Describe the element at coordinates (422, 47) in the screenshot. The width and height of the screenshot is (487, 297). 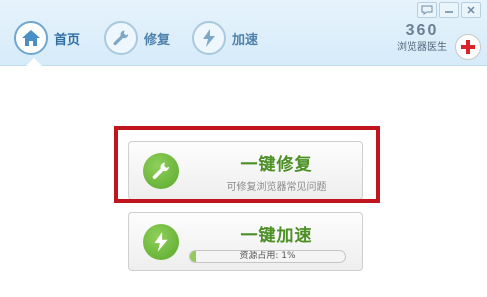
I see `brand-subtitle: 浏览器医生` at that location.